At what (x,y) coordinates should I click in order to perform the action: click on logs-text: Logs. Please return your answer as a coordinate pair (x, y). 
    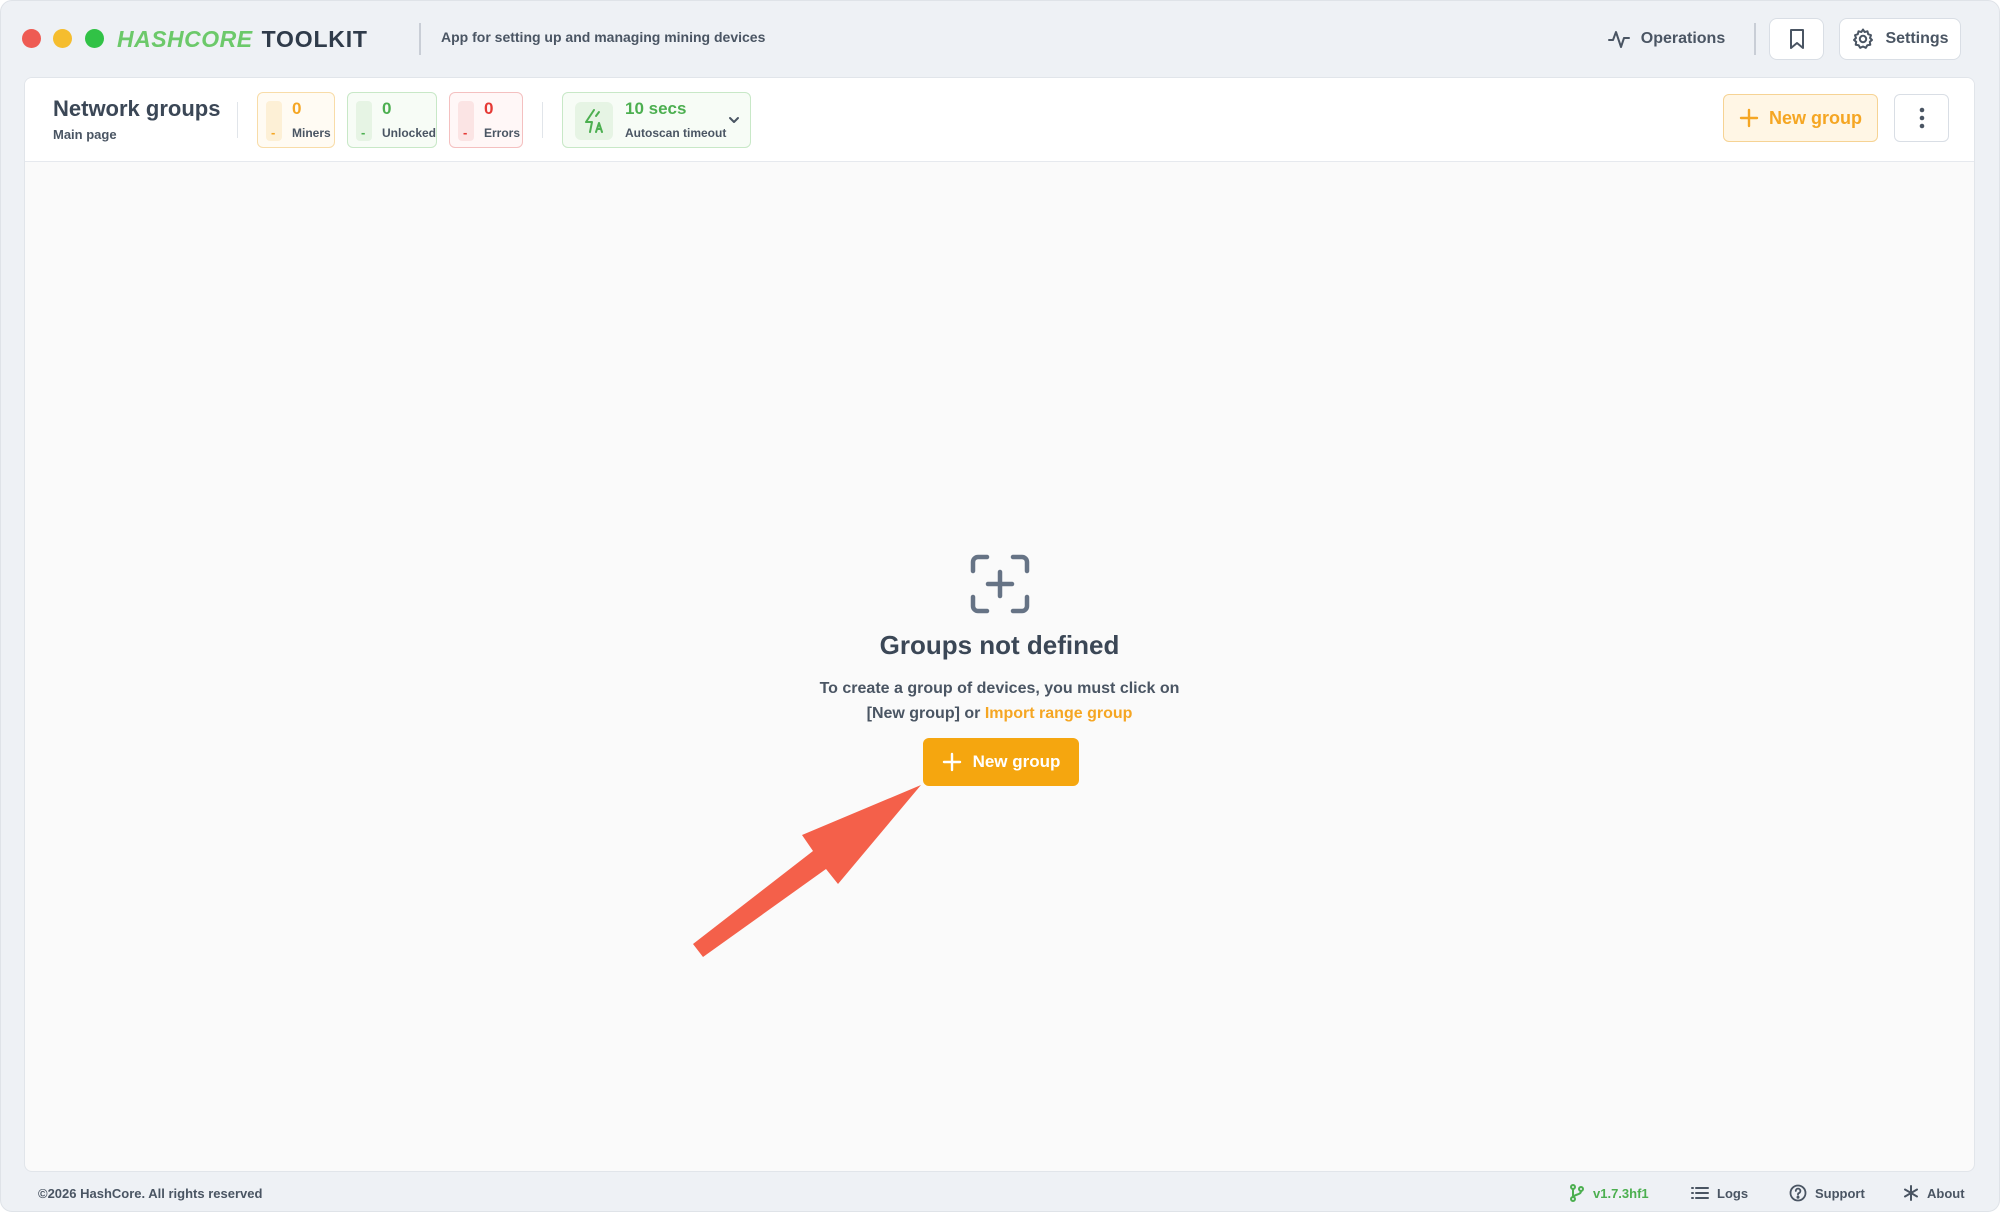
    Looking at the image, I should click on (1733, 1193).